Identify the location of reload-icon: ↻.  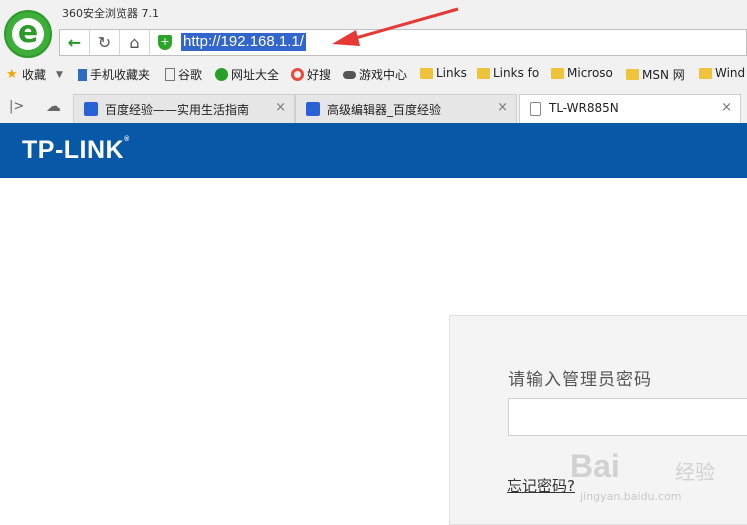
(105, 42).